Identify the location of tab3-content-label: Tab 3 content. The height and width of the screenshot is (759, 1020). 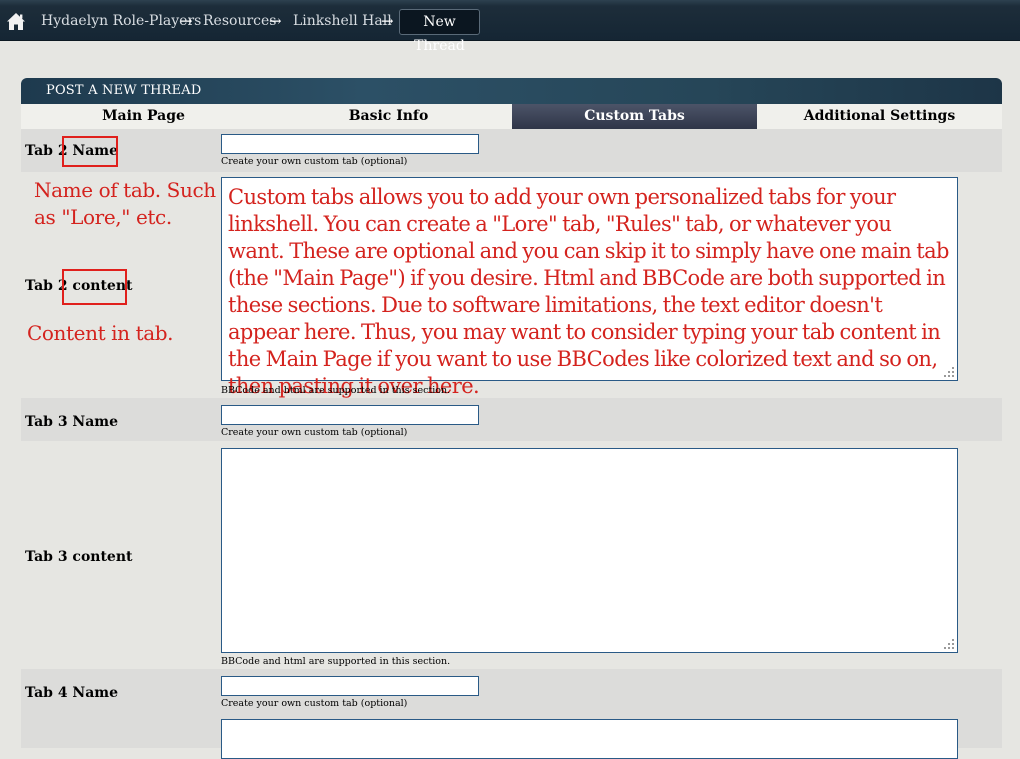
(79, 557).